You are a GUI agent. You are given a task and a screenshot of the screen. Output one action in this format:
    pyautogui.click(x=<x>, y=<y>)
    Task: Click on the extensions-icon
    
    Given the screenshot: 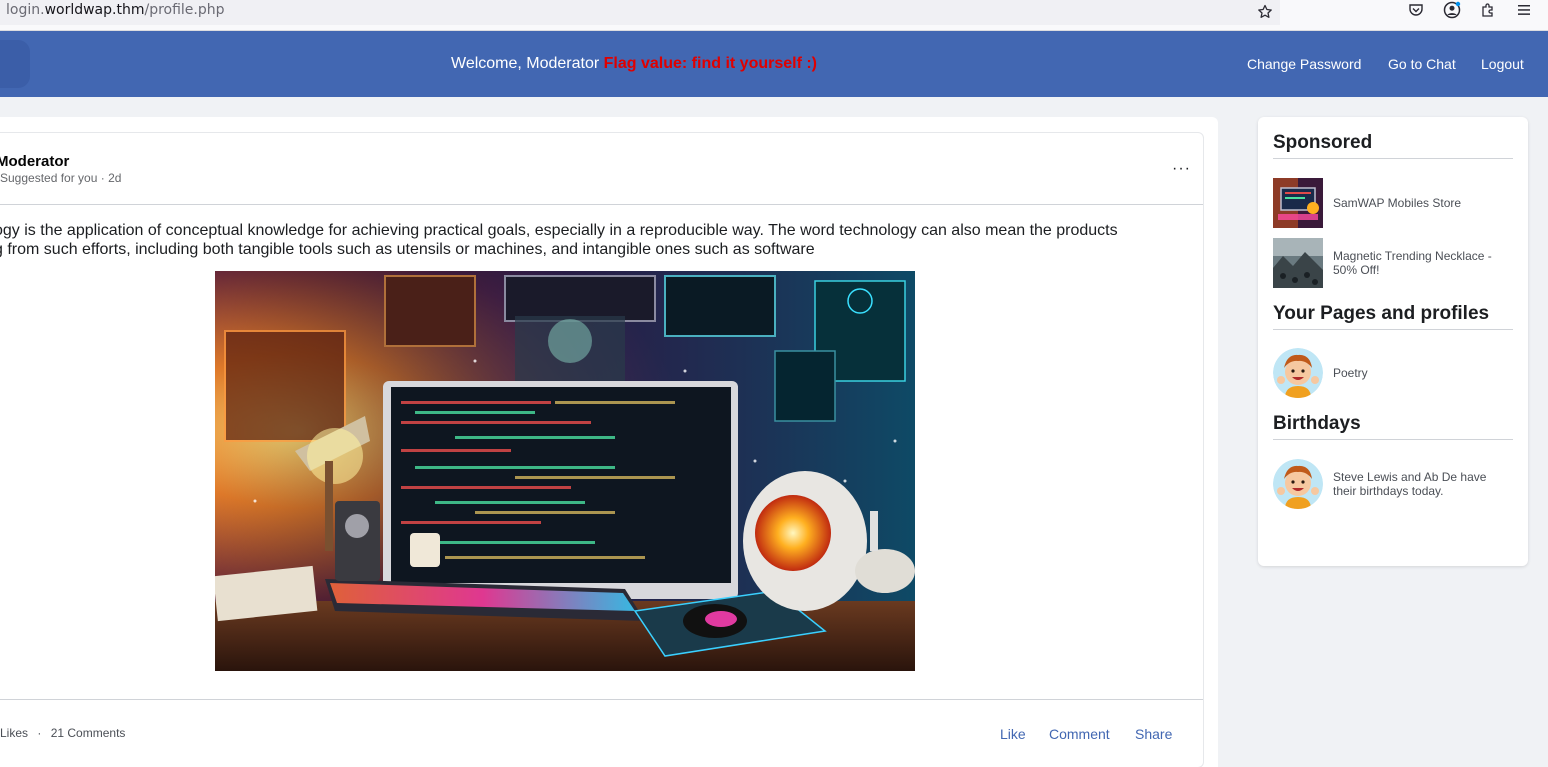 What is the action you would take?
    pyautogui.click(x=1488, y=10)
    